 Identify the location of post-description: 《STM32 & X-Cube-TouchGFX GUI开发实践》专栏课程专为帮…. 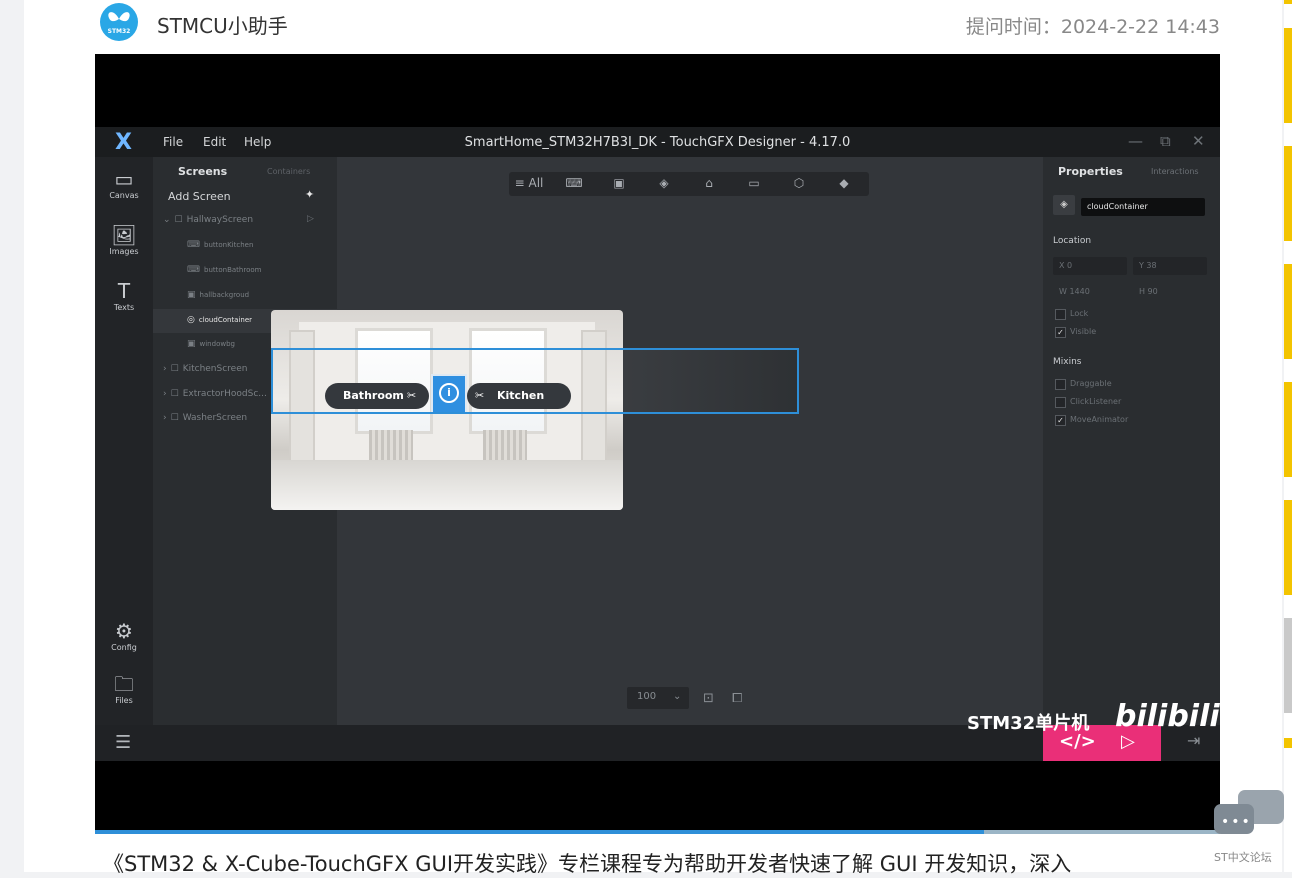
(587, 864).